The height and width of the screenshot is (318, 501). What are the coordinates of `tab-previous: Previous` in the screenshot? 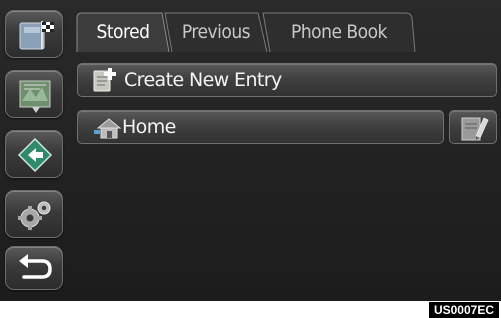 It's located at (216, 32).